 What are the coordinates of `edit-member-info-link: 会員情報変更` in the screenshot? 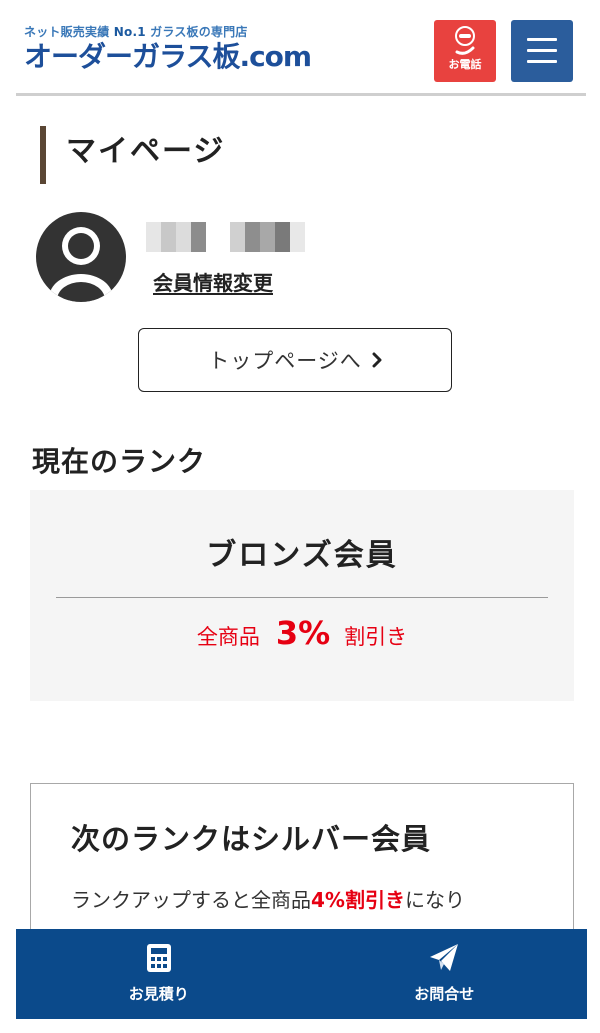 It's located at (213, 281).